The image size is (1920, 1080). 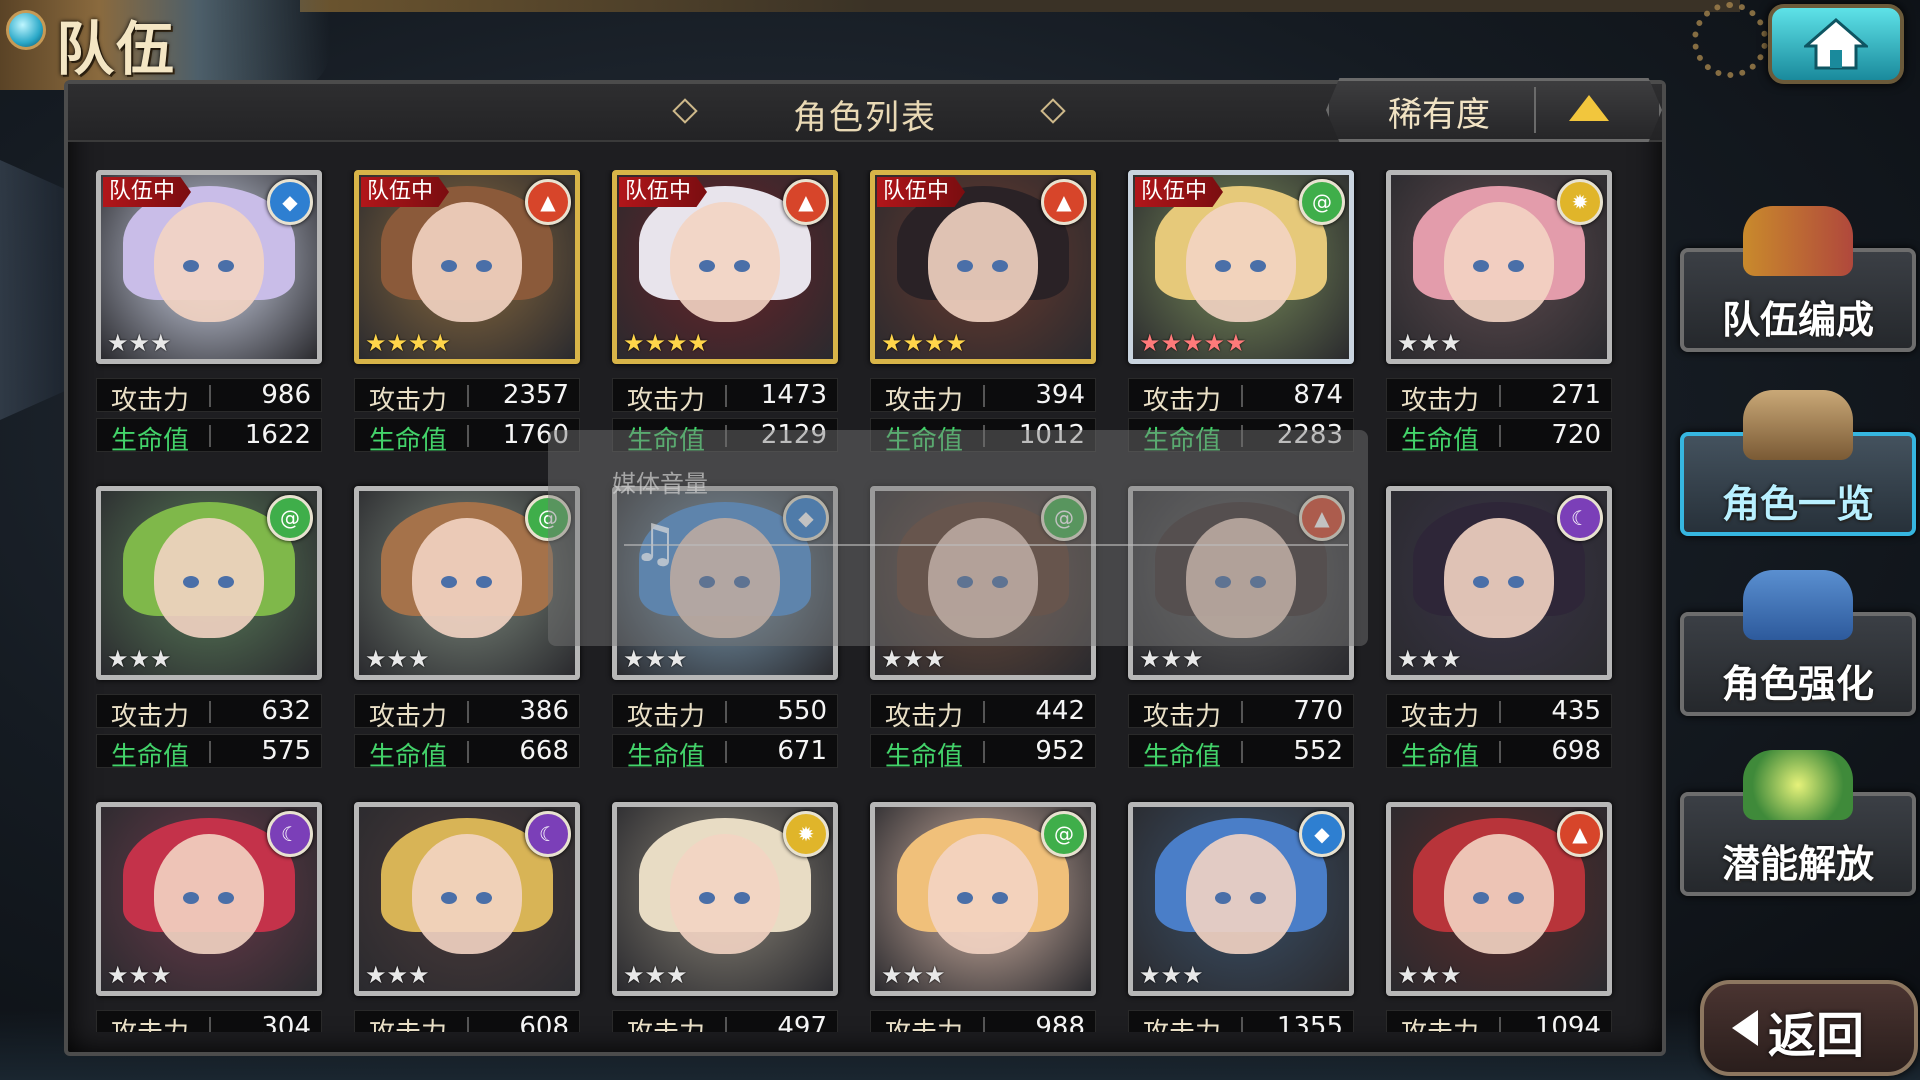 What do you see at coordinates (802, 1022) in the screenshot?
I see `attack-value: 497` at bounding box center [802, 1022].